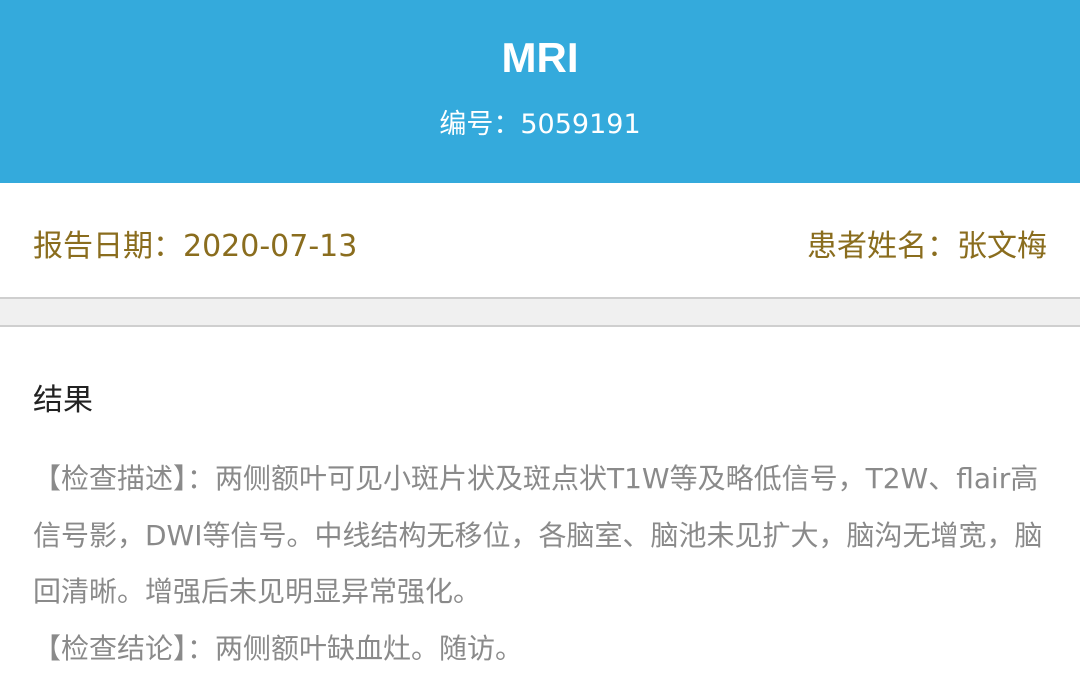 Image resolution: width=1080 pixels, height=694 pixels. Describe the element at coordinates (63, 400) in the screenshot. I see `result-title: 结果` at that location.